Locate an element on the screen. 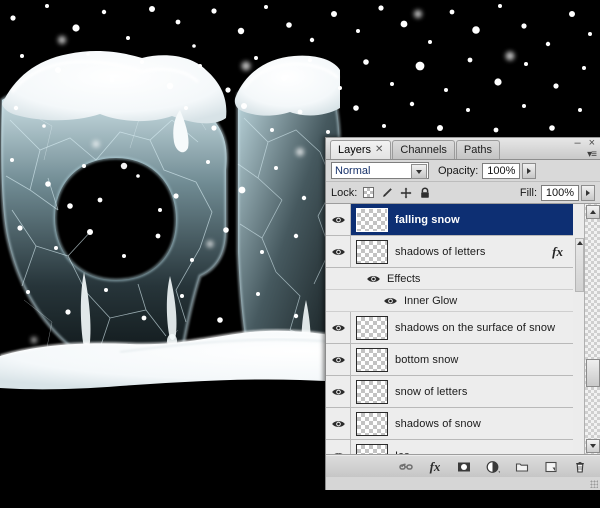 This screenshot has width=600, height=508. fx-icon: fx is located at coordinates (435, 466).